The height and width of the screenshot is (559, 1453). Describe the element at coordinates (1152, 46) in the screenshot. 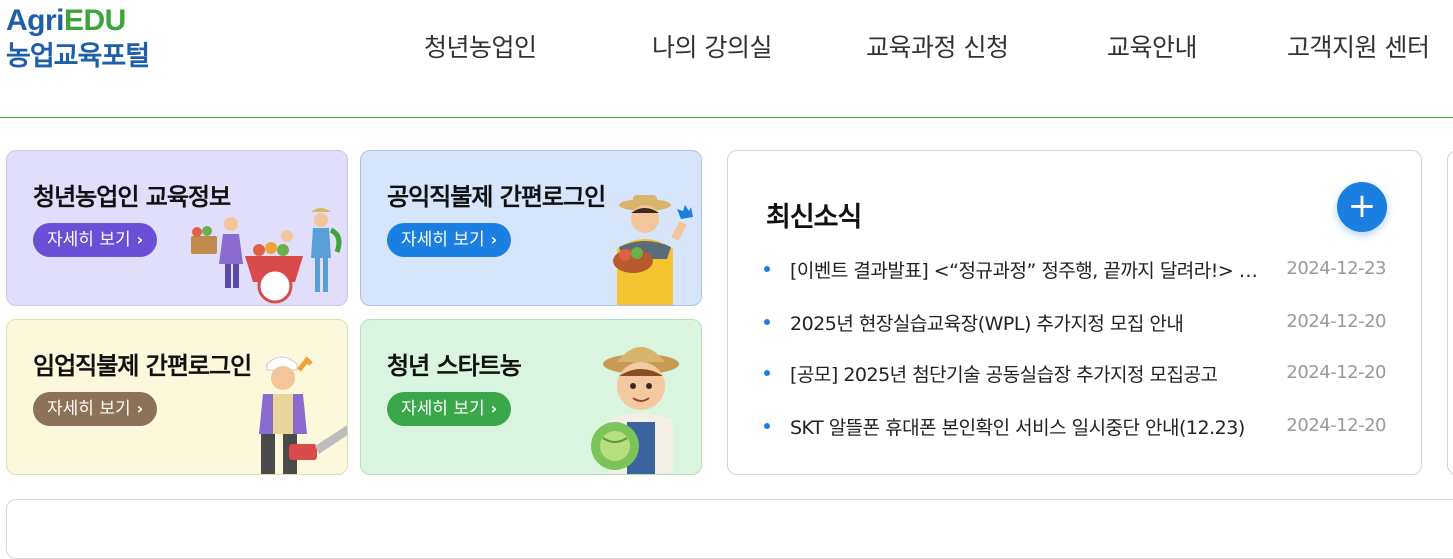

I see `nav-item-education-guide: 교육안내` at that location.